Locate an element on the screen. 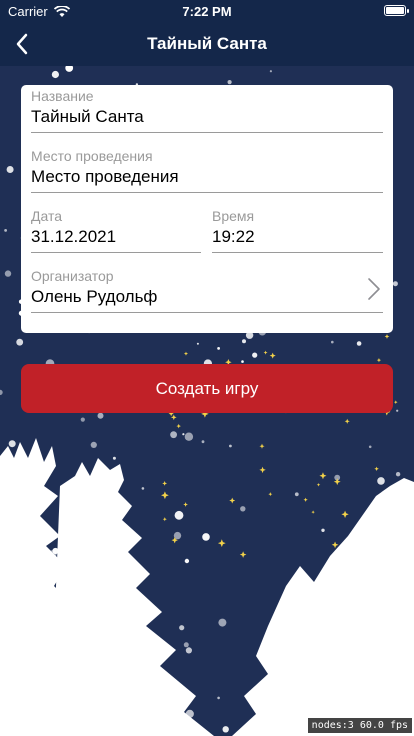  date-field: Дата 31.12.2021 is located at coordinates (116, 227).